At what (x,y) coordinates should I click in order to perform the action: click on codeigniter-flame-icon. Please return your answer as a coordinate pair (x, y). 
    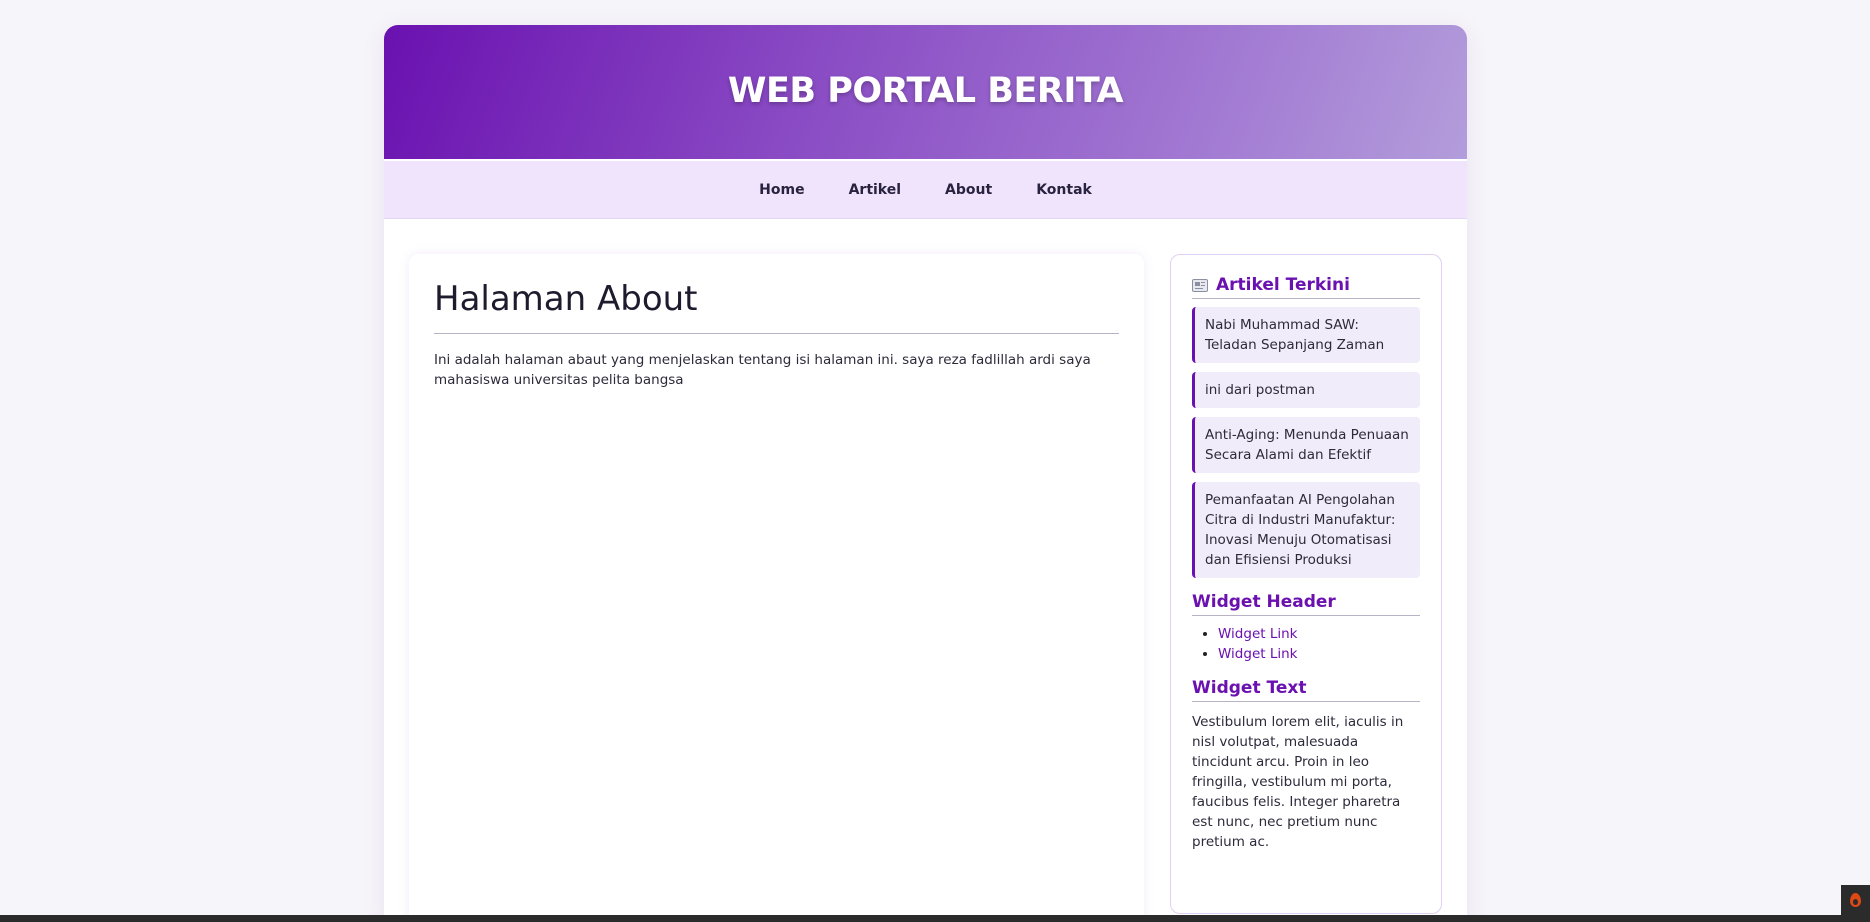
    Looking at the image, I should click on (1855, 900).